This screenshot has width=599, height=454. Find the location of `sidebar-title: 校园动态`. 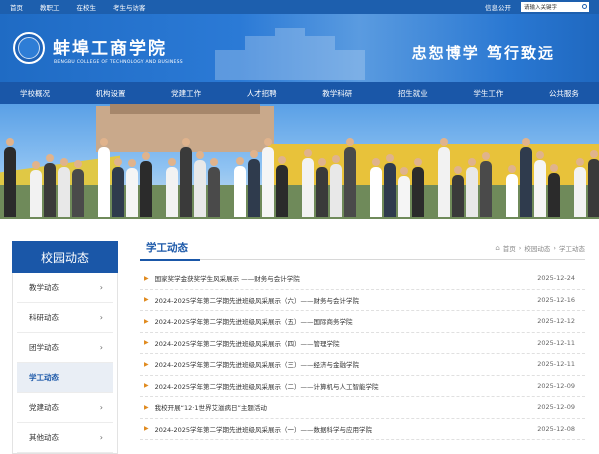

sidebar-title: 校园动态 is located at coordinates (65, 257).